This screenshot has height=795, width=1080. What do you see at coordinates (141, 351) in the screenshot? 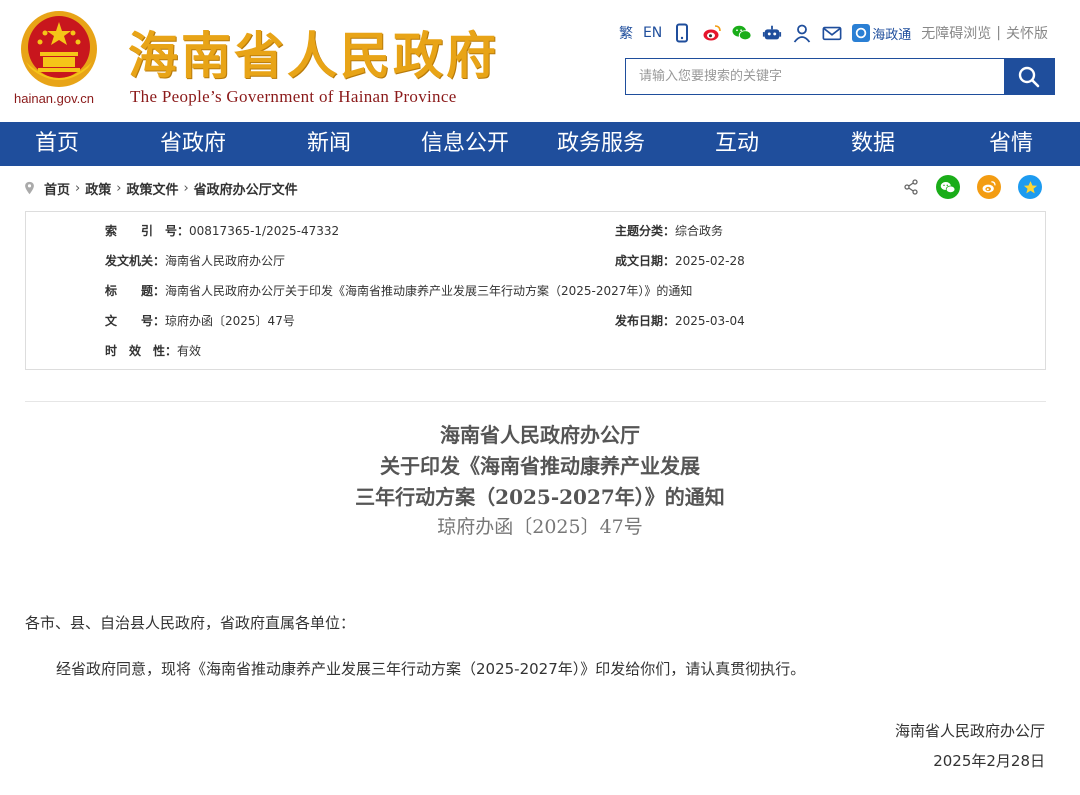
I see `meta-validity-label: 时 效 性：` at bounding box center [141, 351].